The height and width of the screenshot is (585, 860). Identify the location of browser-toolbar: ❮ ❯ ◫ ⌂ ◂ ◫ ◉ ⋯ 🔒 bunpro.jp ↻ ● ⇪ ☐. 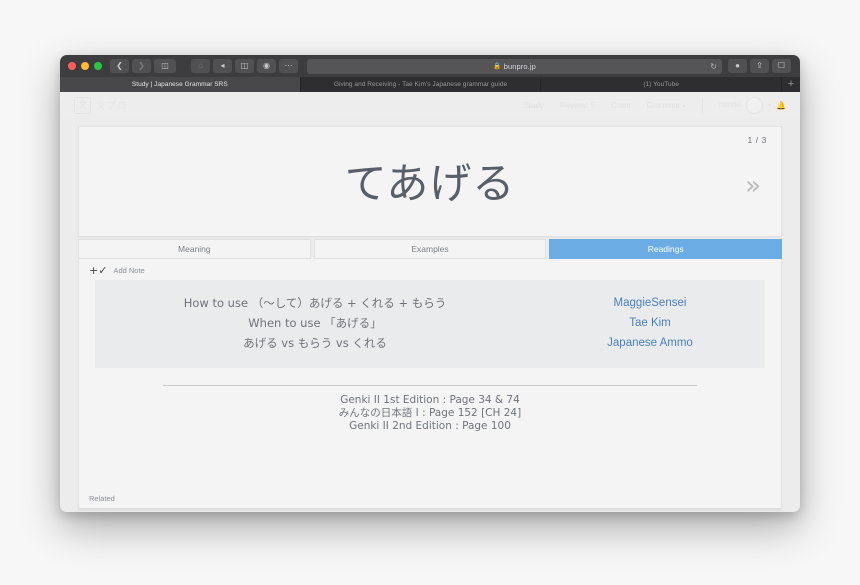
(430, 66).